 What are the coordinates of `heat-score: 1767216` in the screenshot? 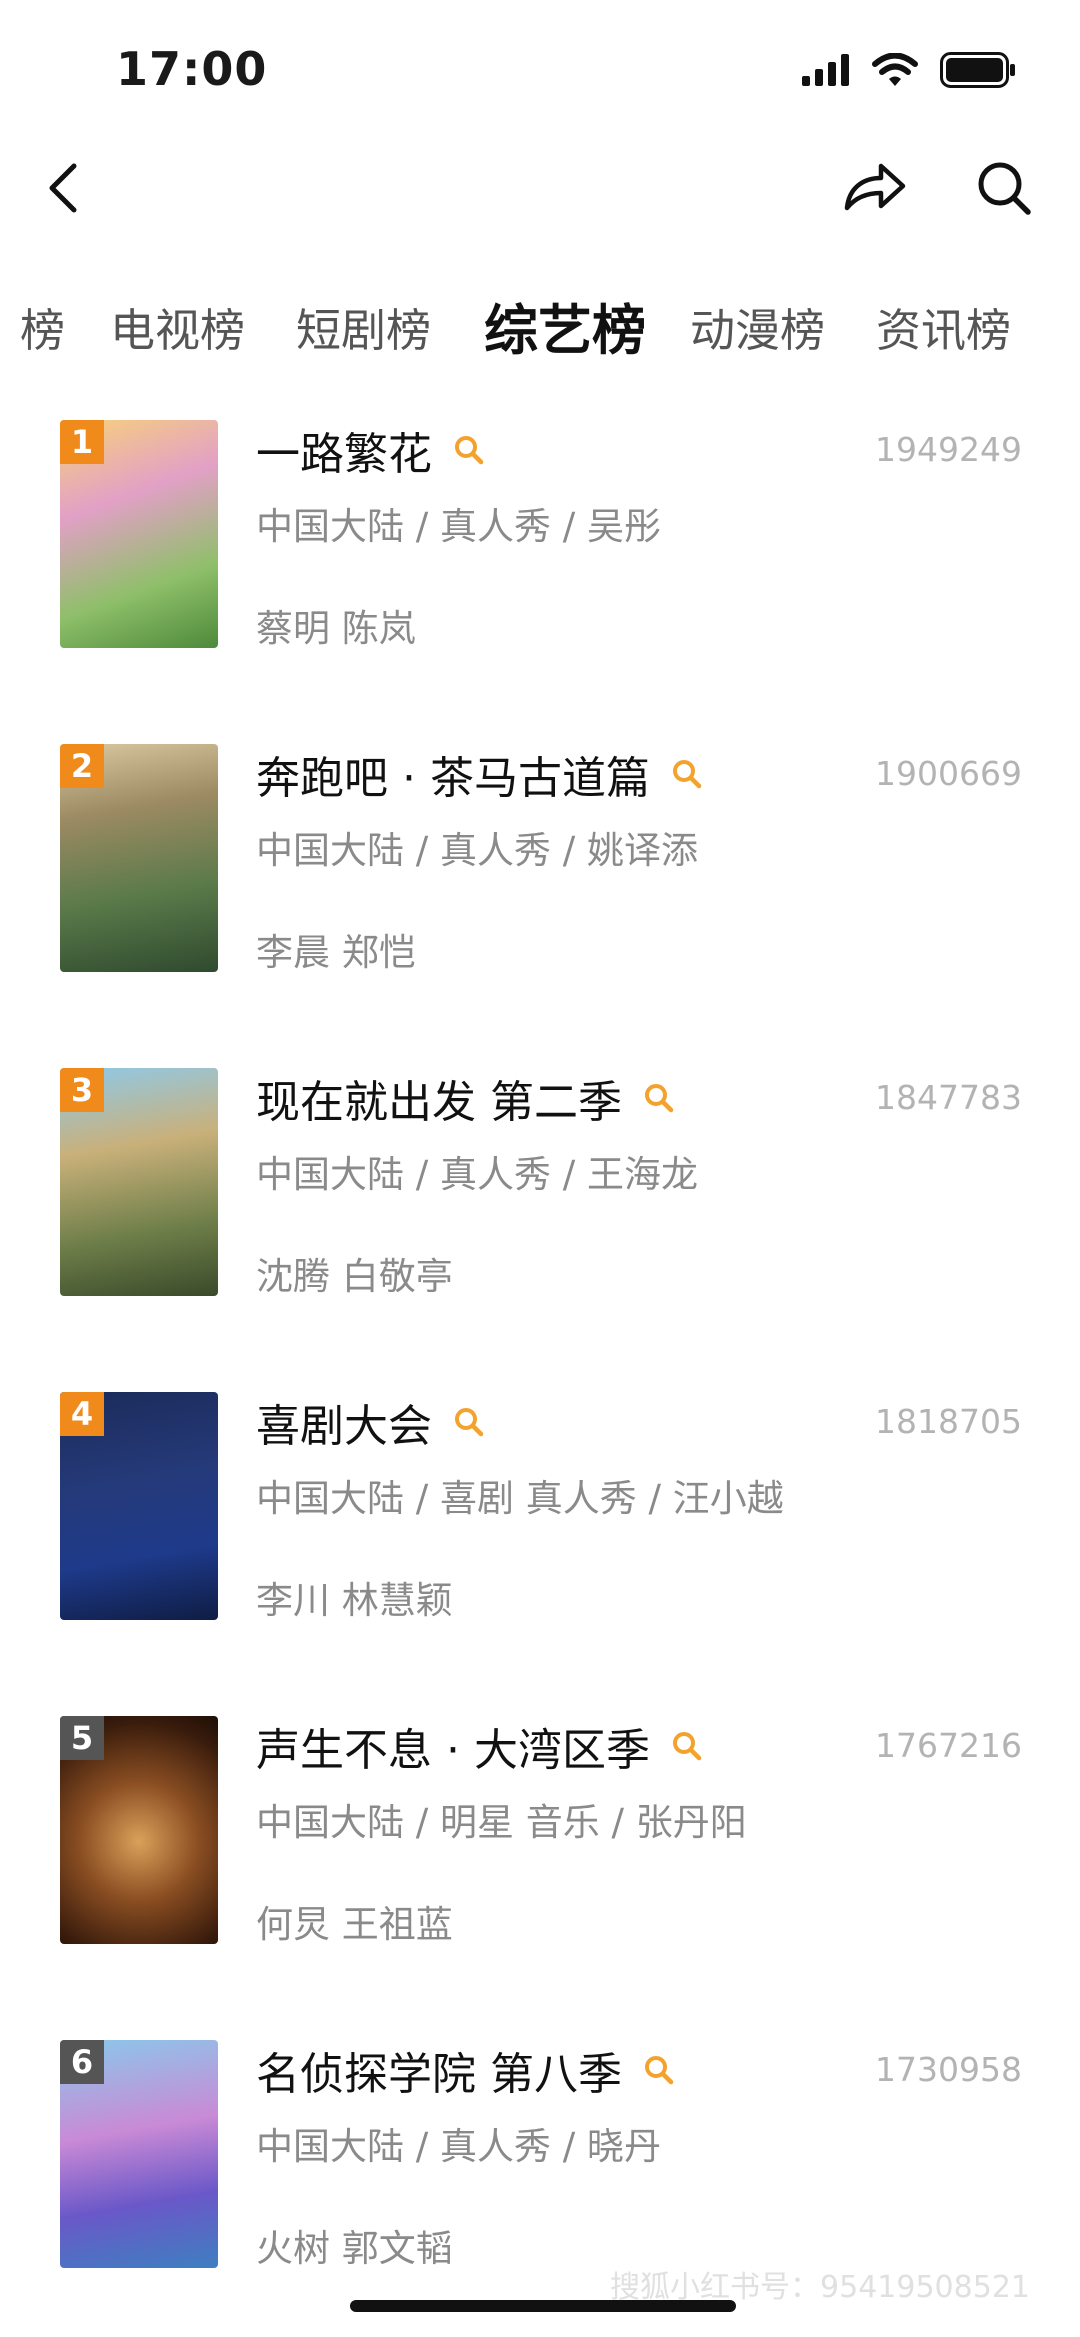 It's located at (948, 1745).